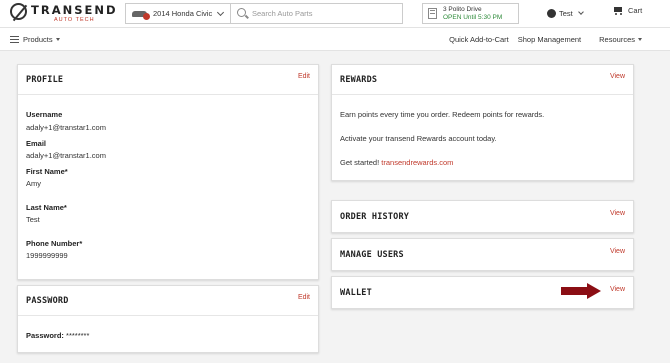 Image resolution: width=670 pixels, height=363 pixels. I want to click on resources-label: Resources, so click(617, 39).